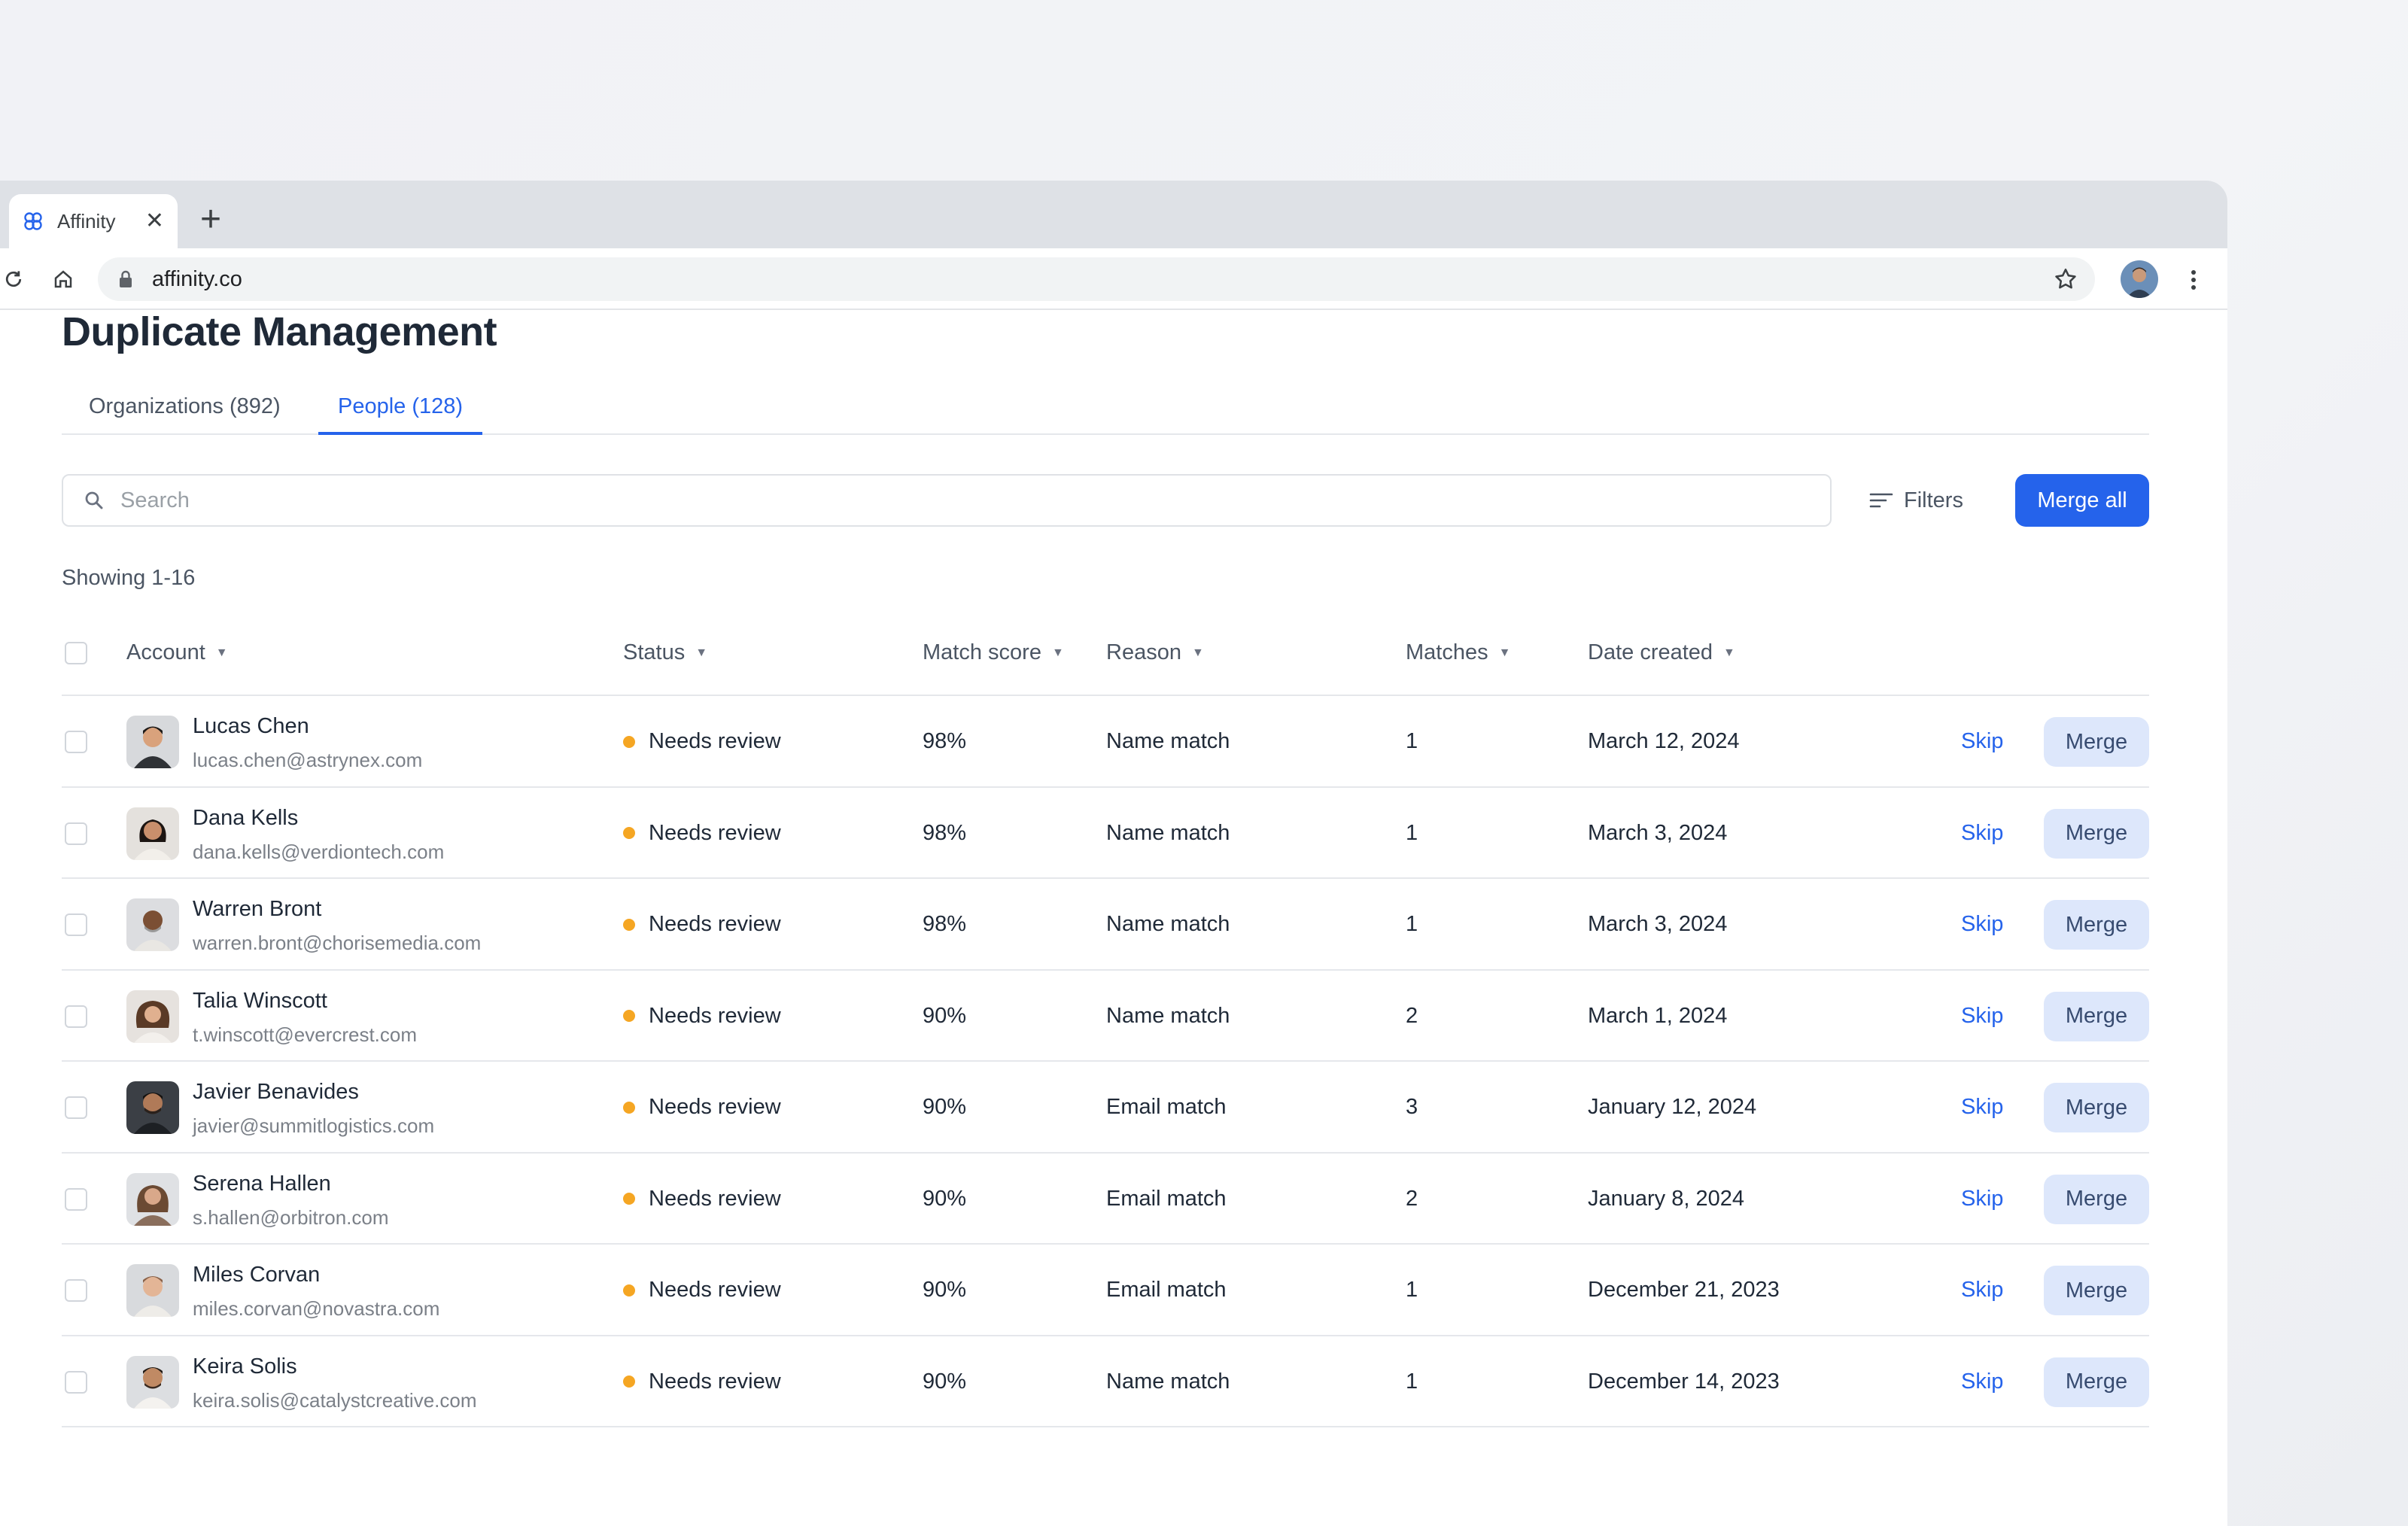 The height and width of the screenshot is (1526, 2408). I want to click on reload-icon, so click(13, 279).